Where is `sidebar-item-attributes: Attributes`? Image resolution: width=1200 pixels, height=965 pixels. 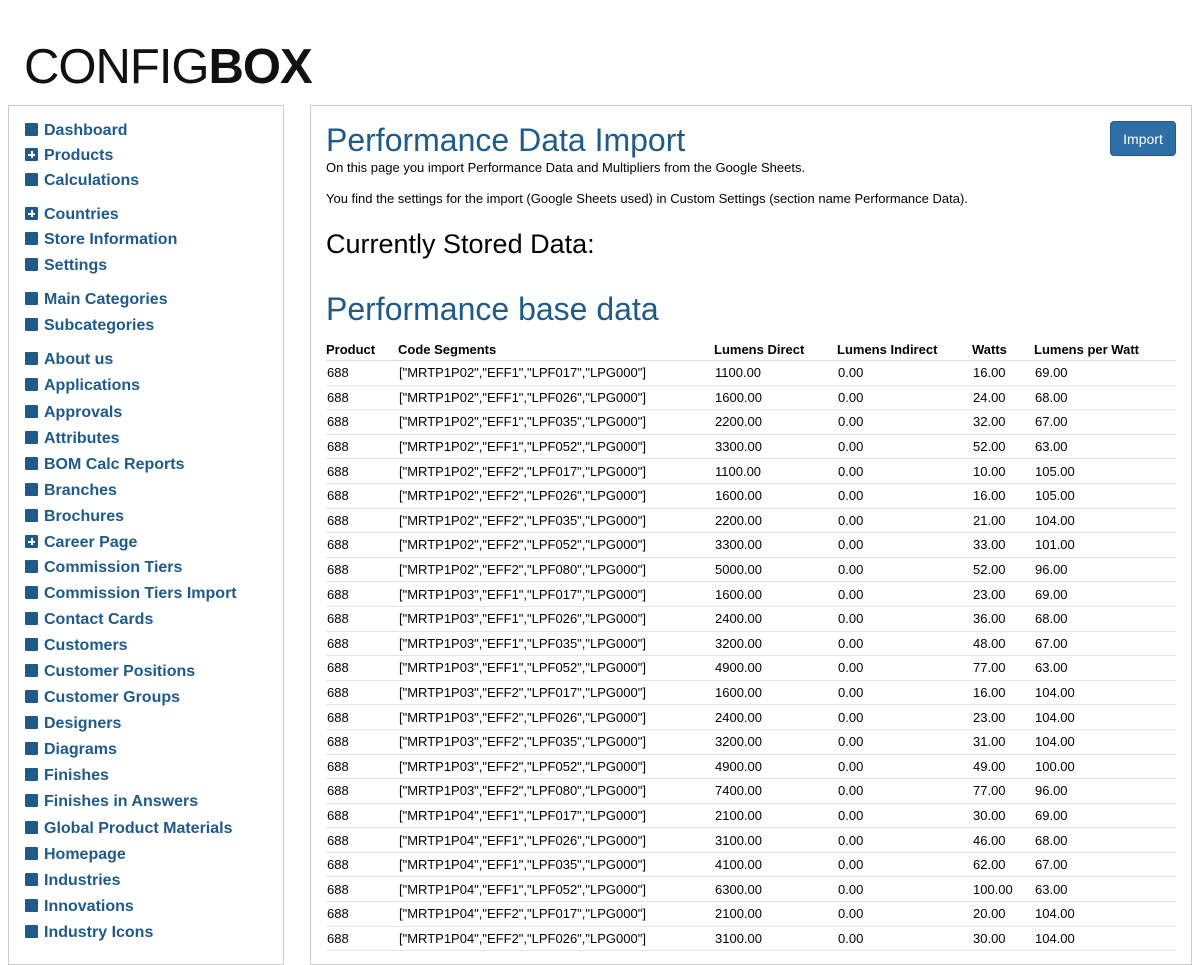
sidebar-item-attributes: Attributes is located at coordinates (72, 439).